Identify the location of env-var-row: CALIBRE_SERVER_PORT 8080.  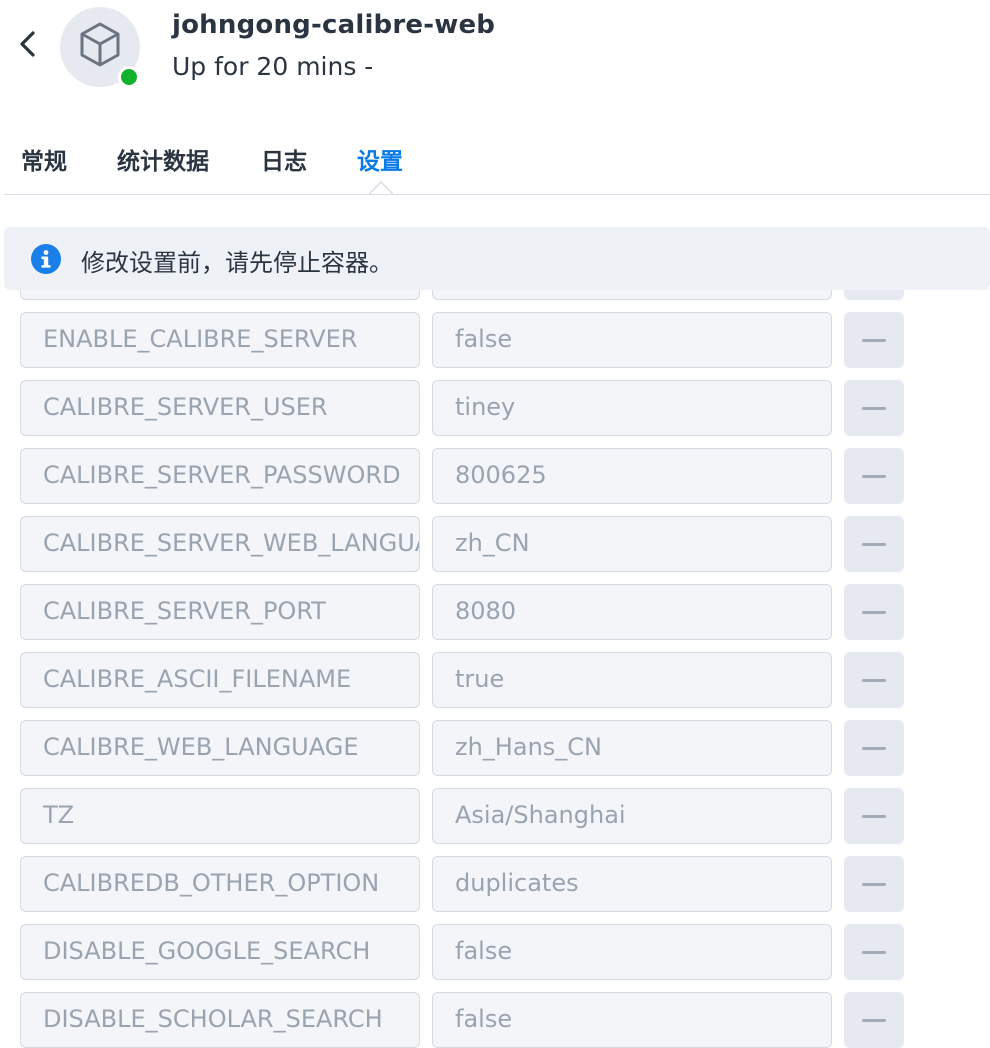
(495, 612).